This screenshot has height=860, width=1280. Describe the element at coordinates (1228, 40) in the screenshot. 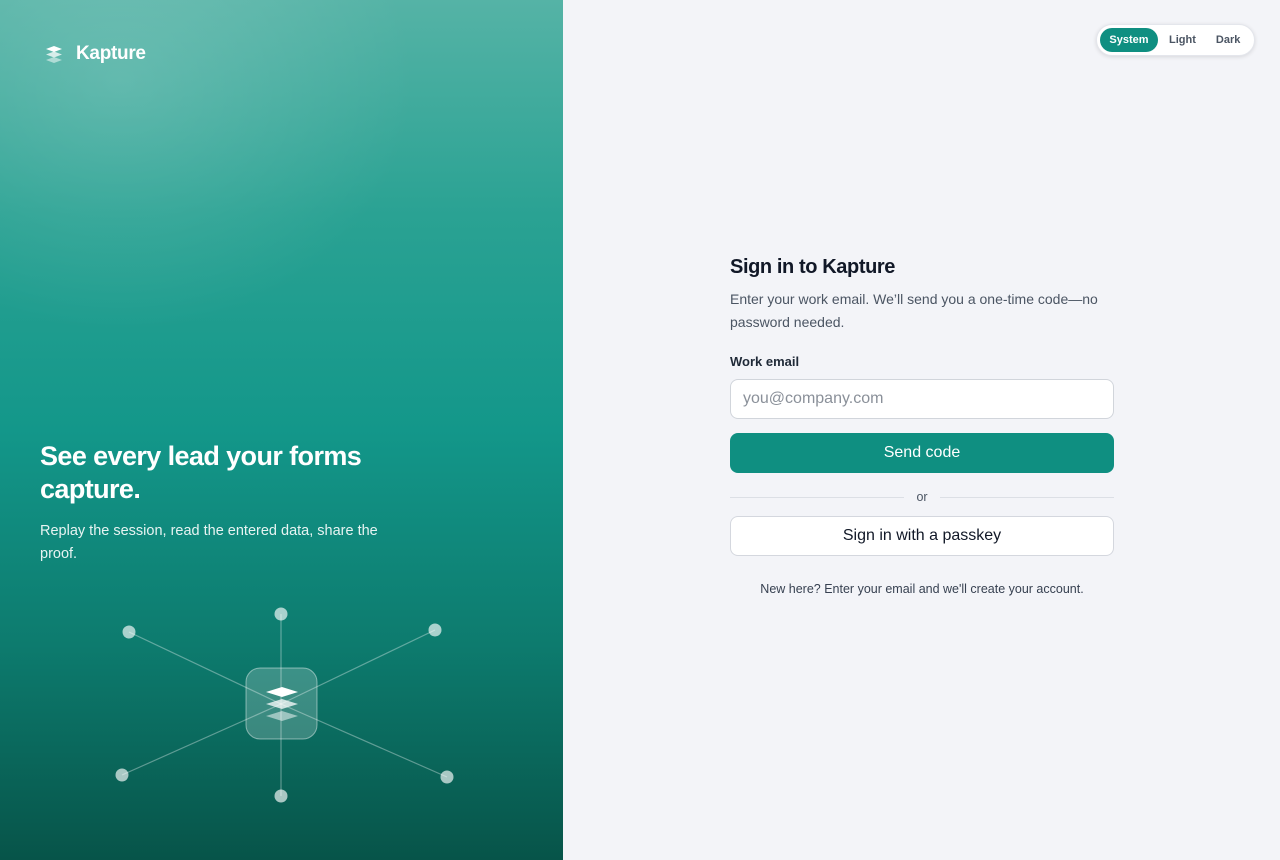

I see `theme-option-dark: Dark` at that location.